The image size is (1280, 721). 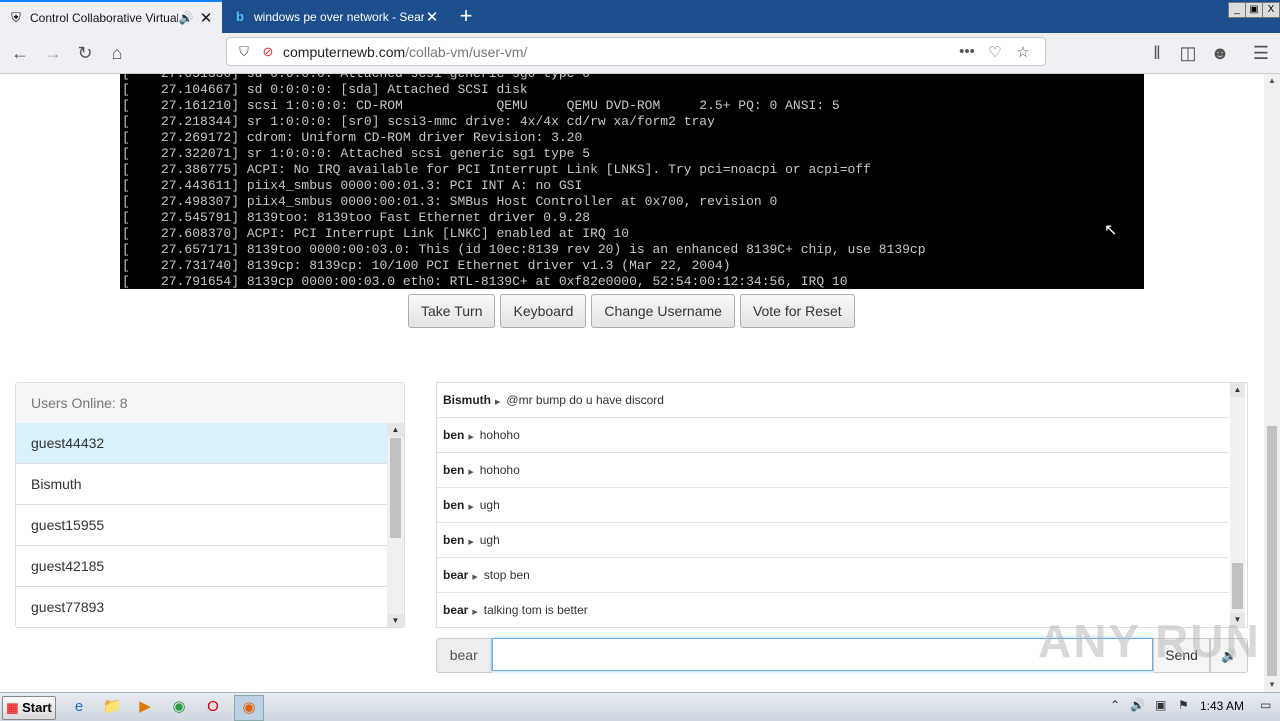 I want to click on firefox-icon: ◉, so click(x=249, y=707).